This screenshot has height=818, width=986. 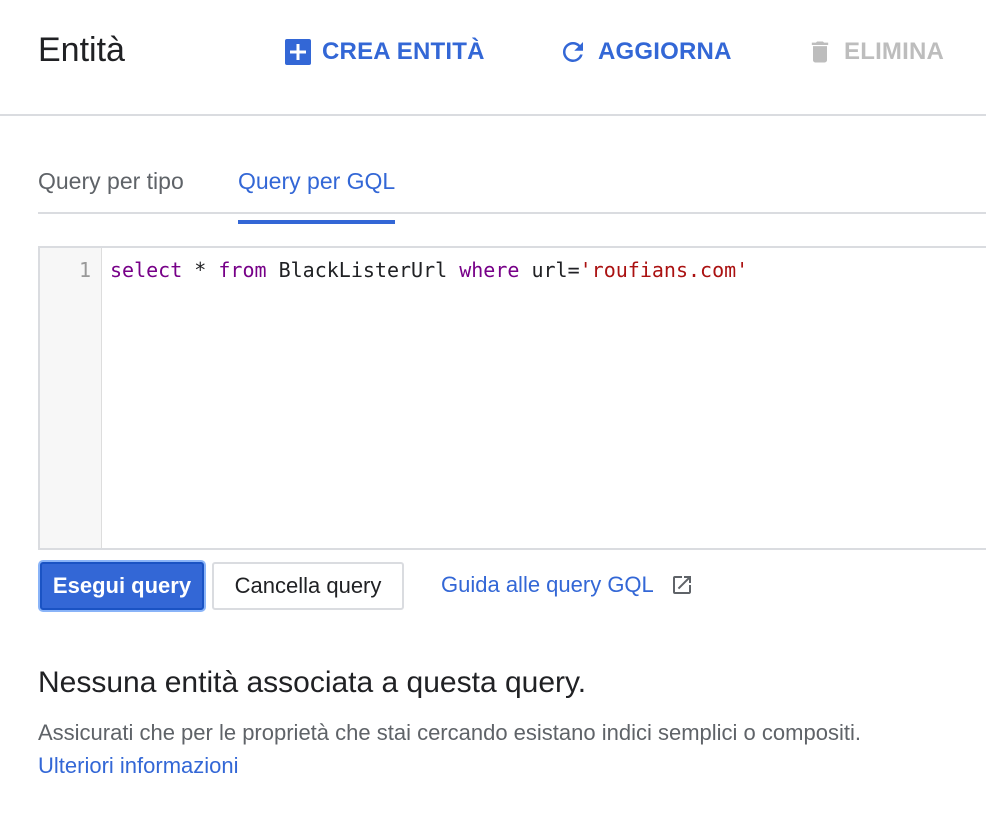 I want to click on create-entity-button: CREA ENTITÀ, so click(x=384, y=52).